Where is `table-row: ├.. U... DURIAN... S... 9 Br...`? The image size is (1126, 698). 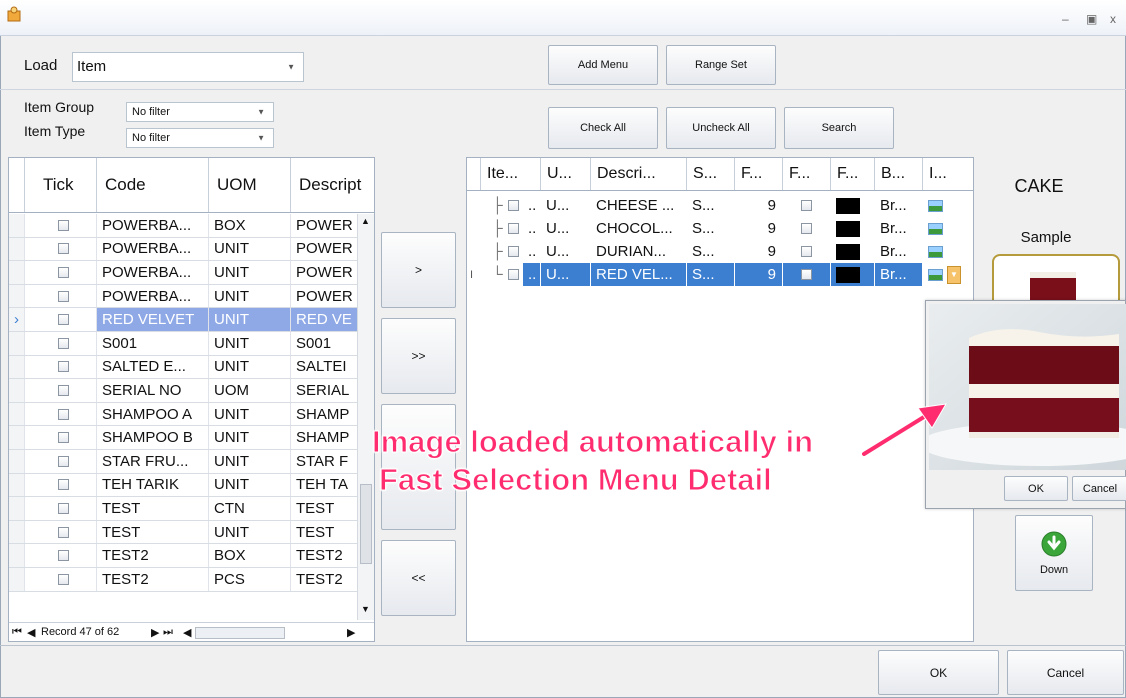 table-row: ├.. U... DURIAN... S... 9 Br... is located at coordinates (720, 251).